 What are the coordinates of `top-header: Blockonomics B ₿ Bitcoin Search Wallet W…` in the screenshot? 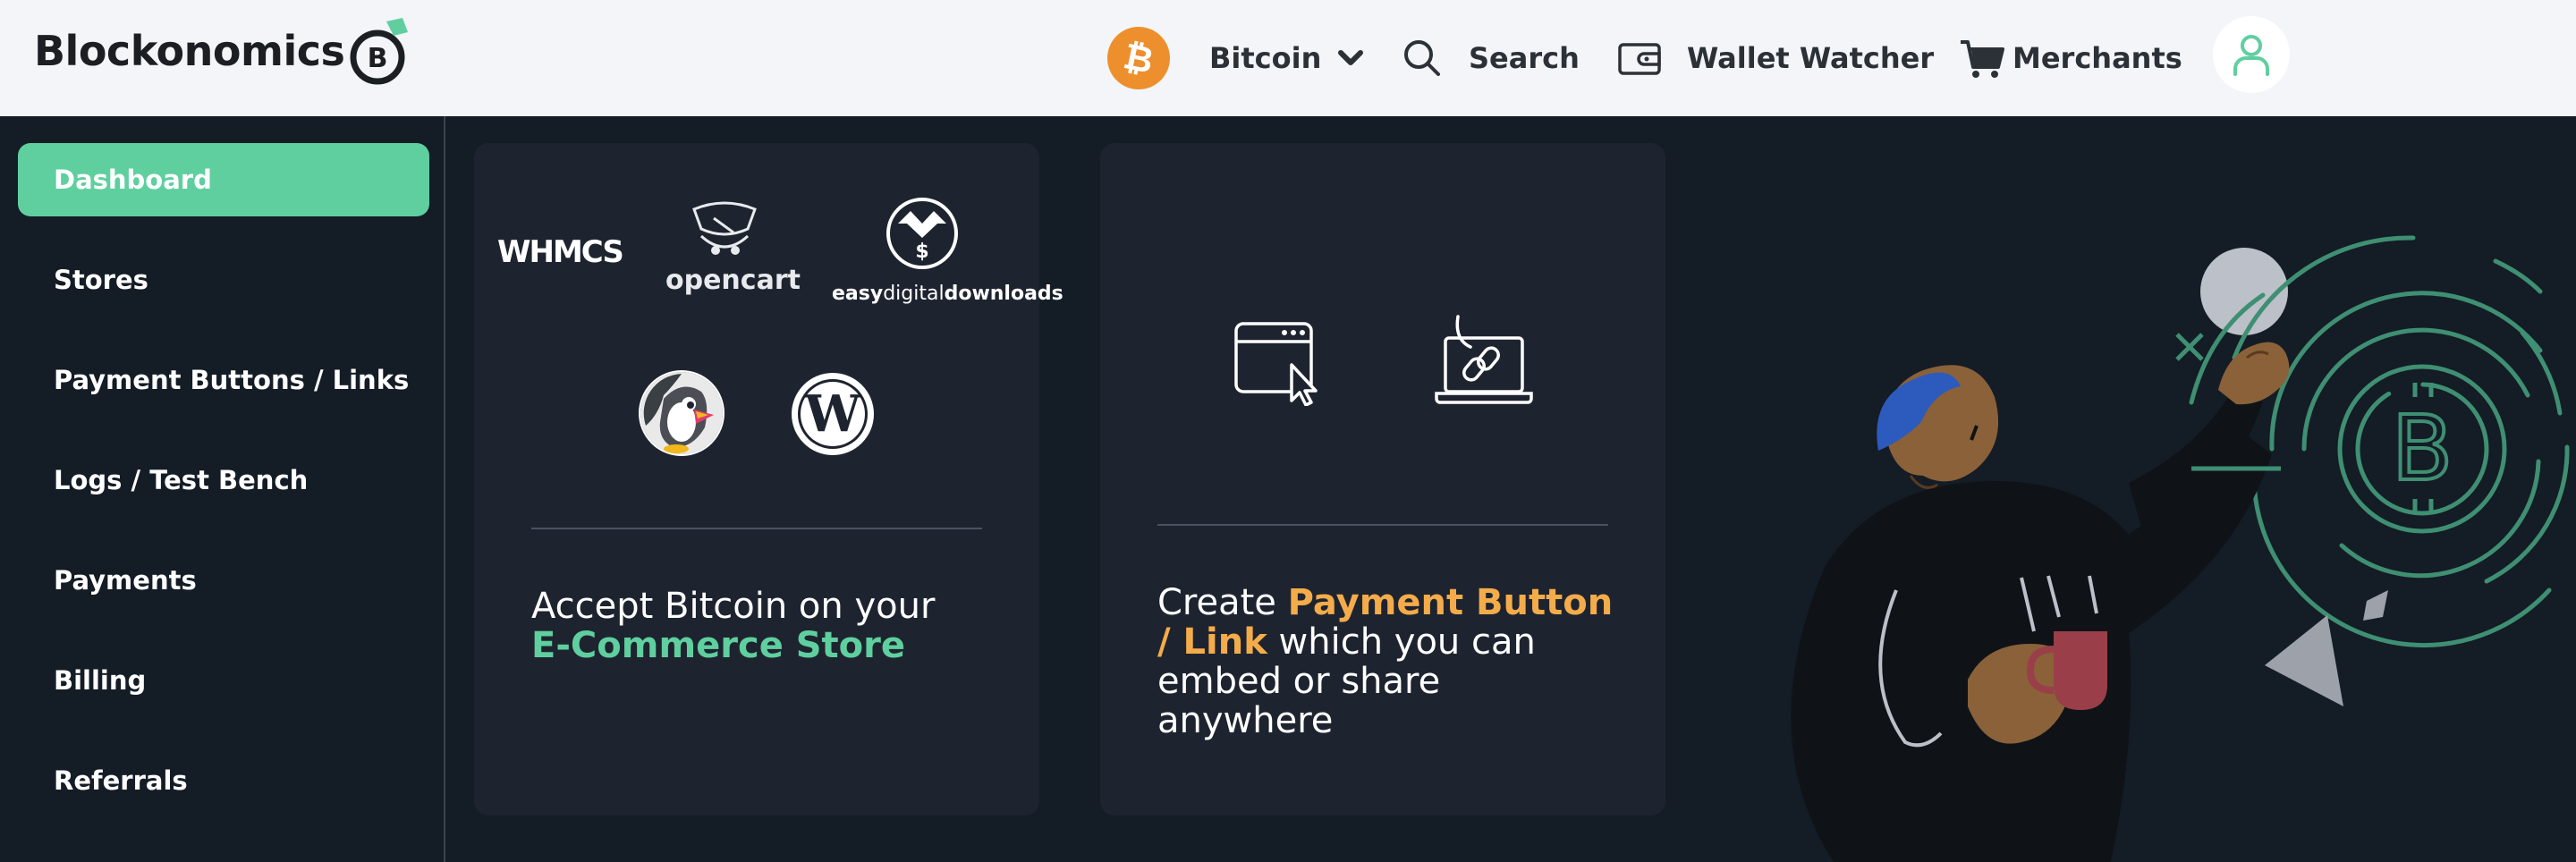 It's located at (1288, 58).